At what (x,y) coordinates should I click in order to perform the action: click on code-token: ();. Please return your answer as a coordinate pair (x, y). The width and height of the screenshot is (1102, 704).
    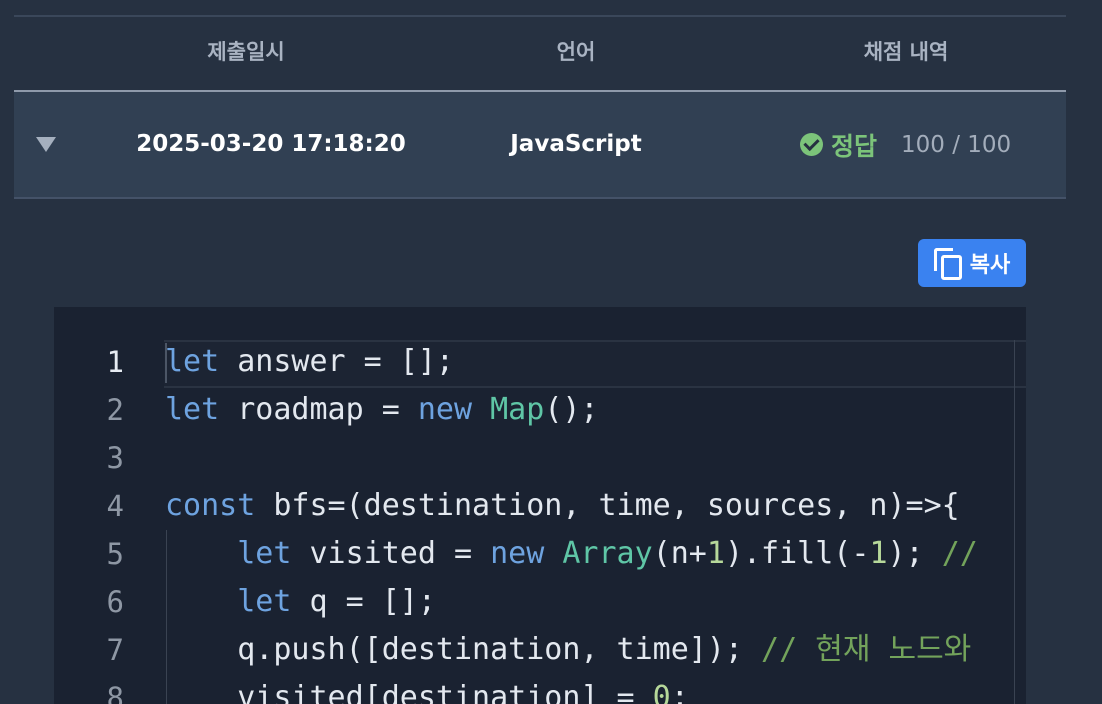
    Looking at the image, I should click on (571, 409).